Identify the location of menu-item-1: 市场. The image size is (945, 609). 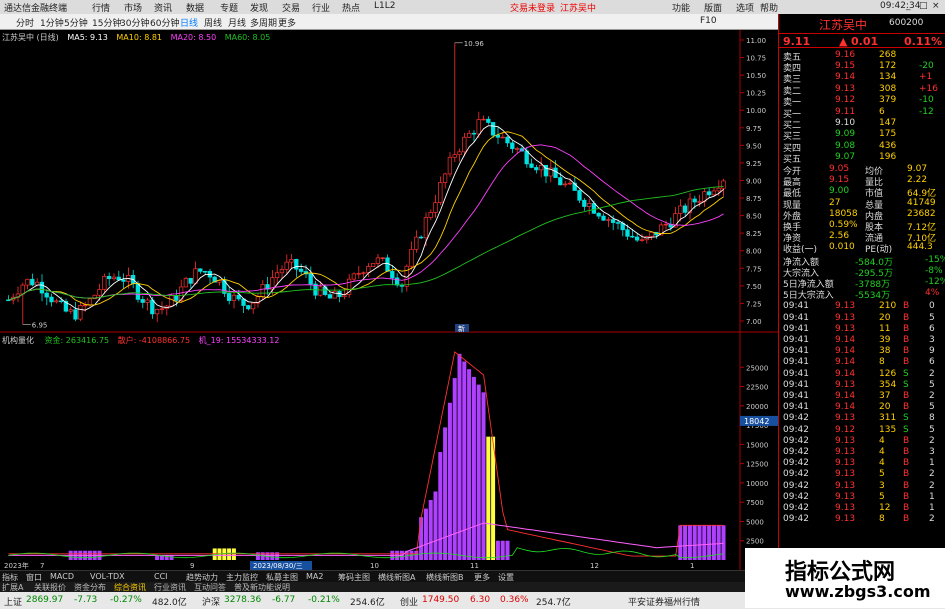
(133, 7).